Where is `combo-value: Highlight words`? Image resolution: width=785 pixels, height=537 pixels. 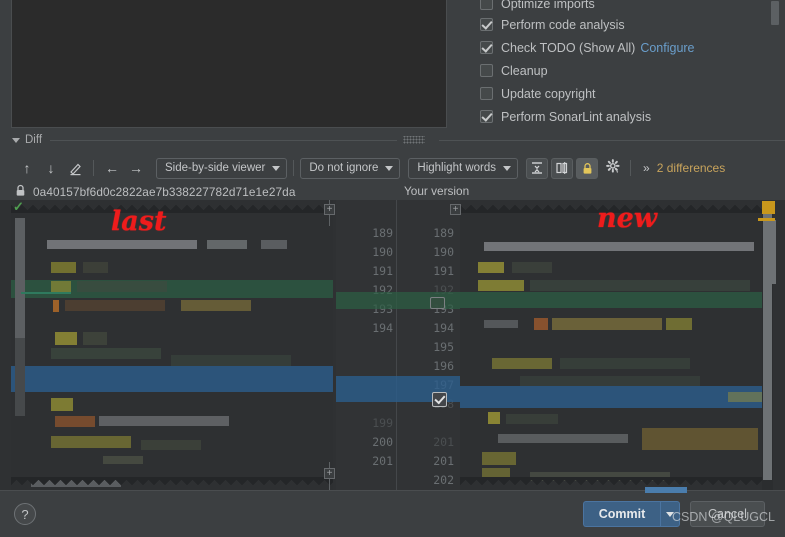
combo-value: Highlight words is located at coordinates (457, 168).